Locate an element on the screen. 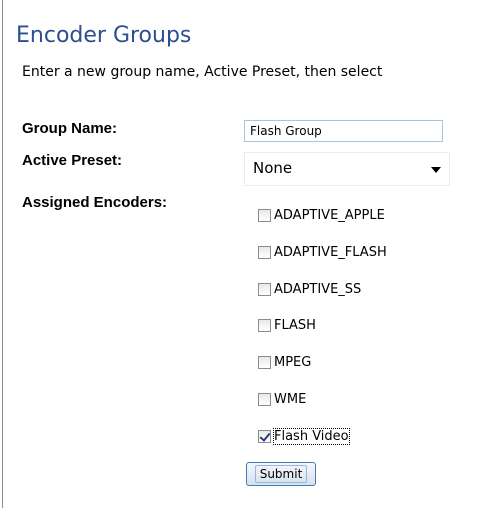 The width and height of the screenshot is (481, 508). submit-label: Submit is located at coordinates (281, 474).